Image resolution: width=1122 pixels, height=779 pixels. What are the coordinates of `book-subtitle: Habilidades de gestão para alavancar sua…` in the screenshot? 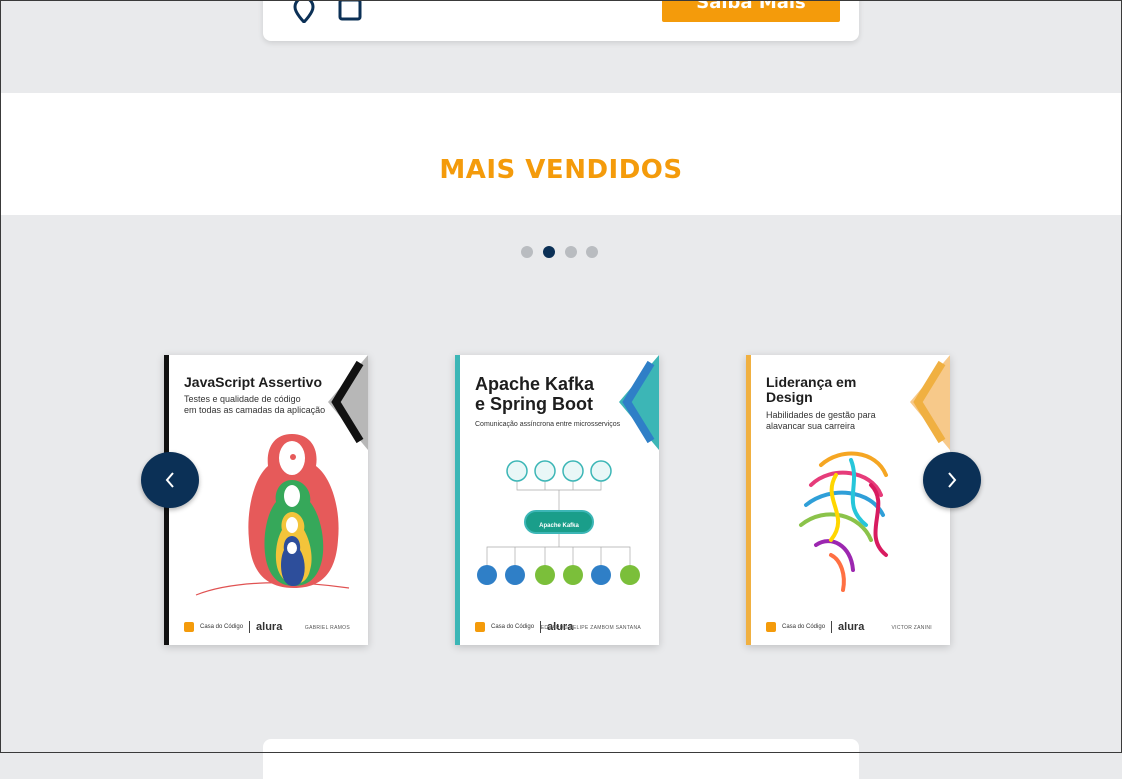 It's located at (821, 421).